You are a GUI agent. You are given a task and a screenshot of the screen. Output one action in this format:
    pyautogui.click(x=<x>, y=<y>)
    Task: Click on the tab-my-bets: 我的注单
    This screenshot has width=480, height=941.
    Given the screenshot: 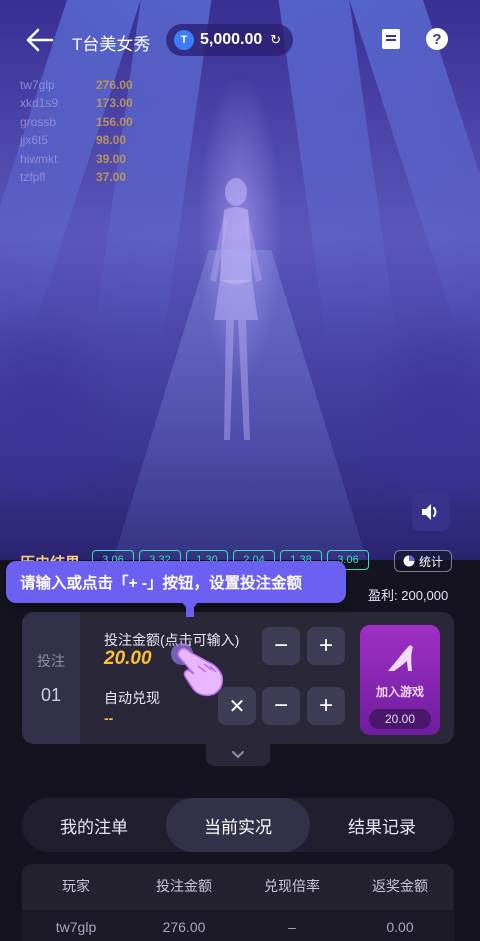 What is the action you would take?
    pyautogui.click(x=94, y=825)
    